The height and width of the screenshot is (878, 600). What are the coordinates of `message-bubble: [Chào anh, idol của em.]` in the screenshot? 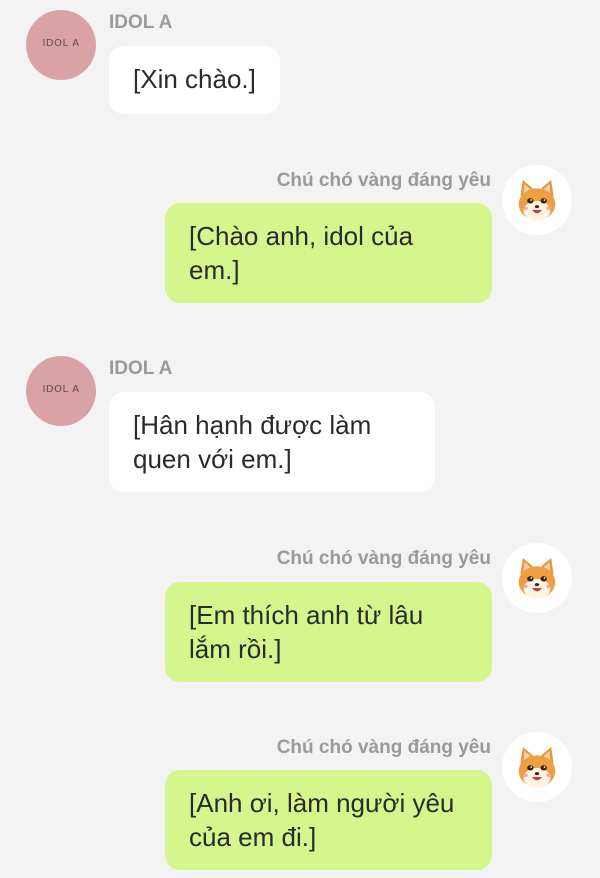 It's located at (328, 253).